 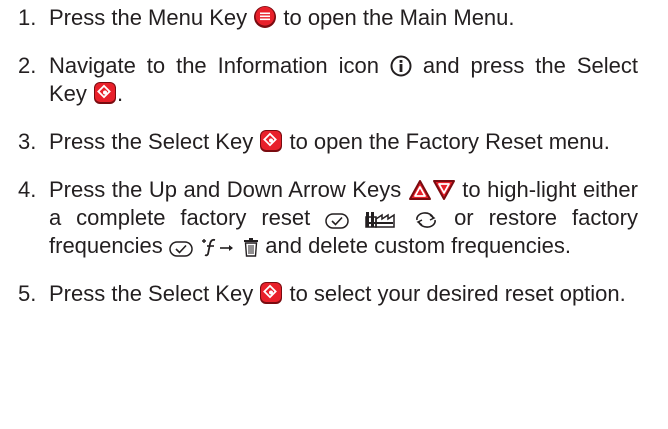 I want to click on trash-icon, so click(x=251, y=247).